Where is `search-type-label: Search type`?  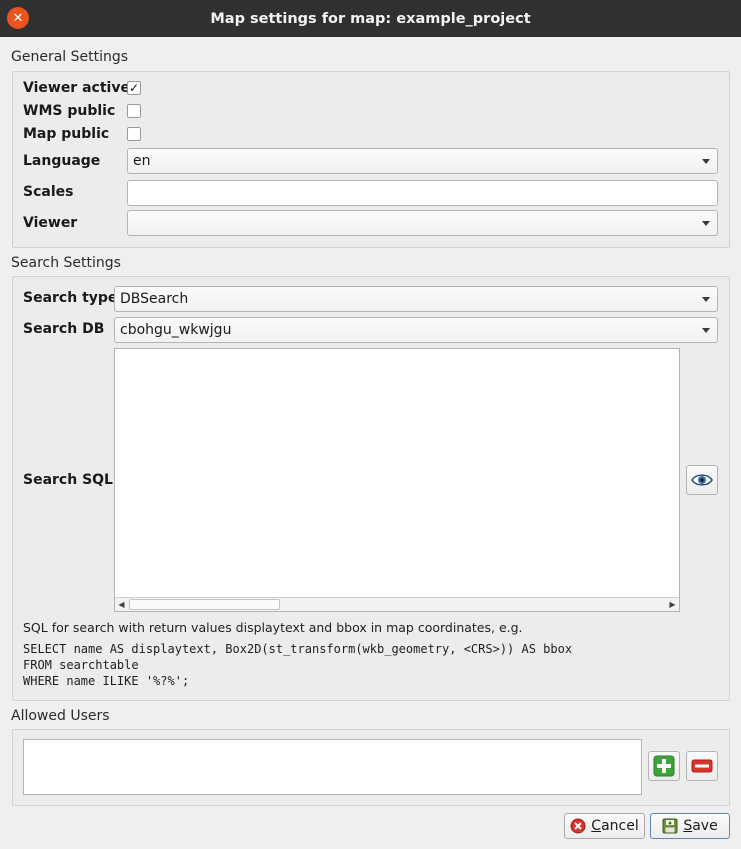
search-type-label: Search type is located at coordinates (70, 298).